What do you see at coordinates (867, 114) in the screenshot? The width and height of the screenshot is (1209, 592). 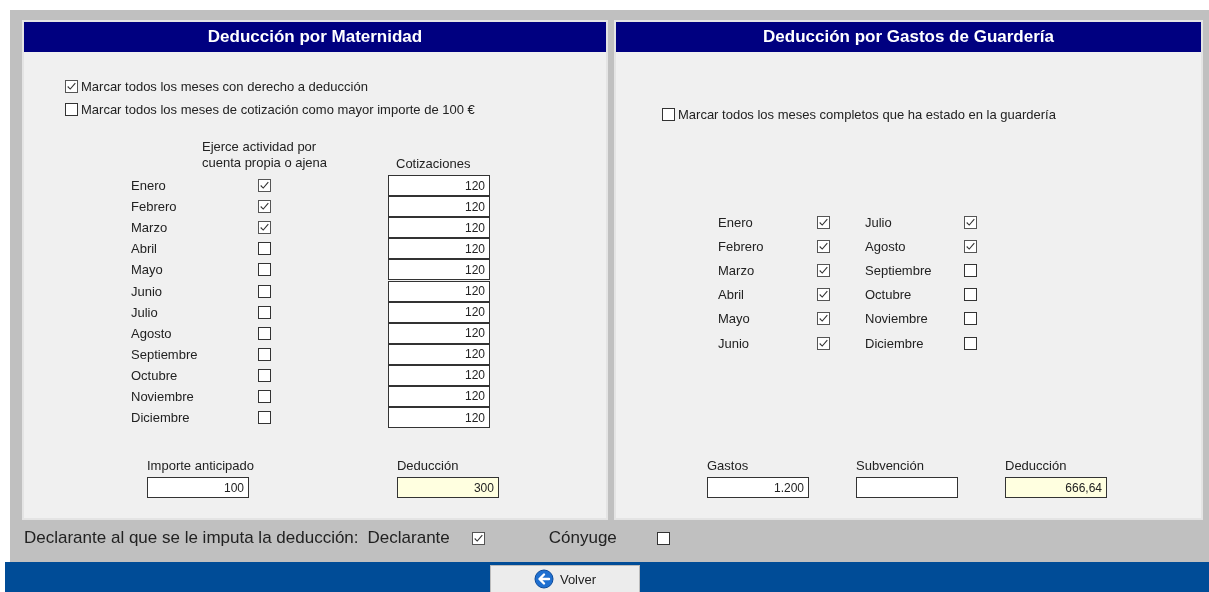 I see `checkbox-label: Marcar todos los meses completos que ha estado en la guardería` at bounding box center [867, 114].